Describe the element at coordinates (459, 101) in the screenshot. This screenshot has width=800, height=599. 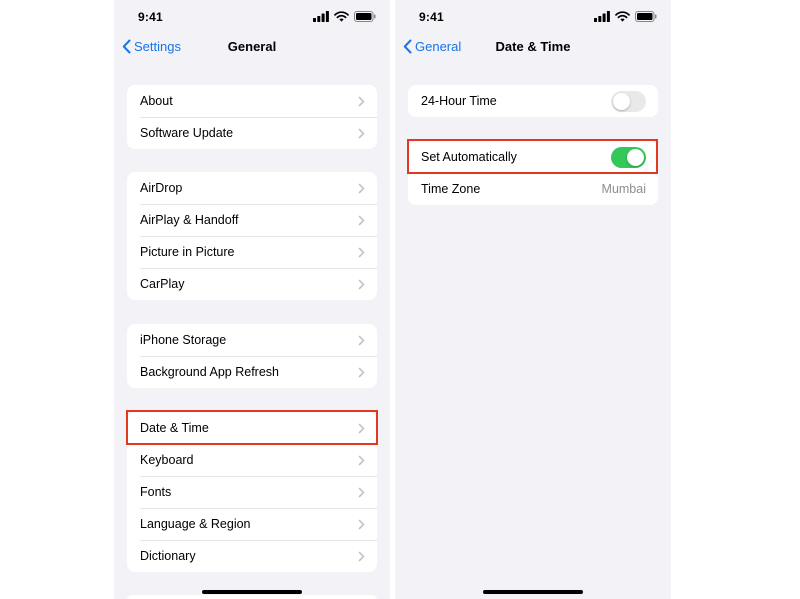
I see `list-item-label: 24-Hour Time` at that location.